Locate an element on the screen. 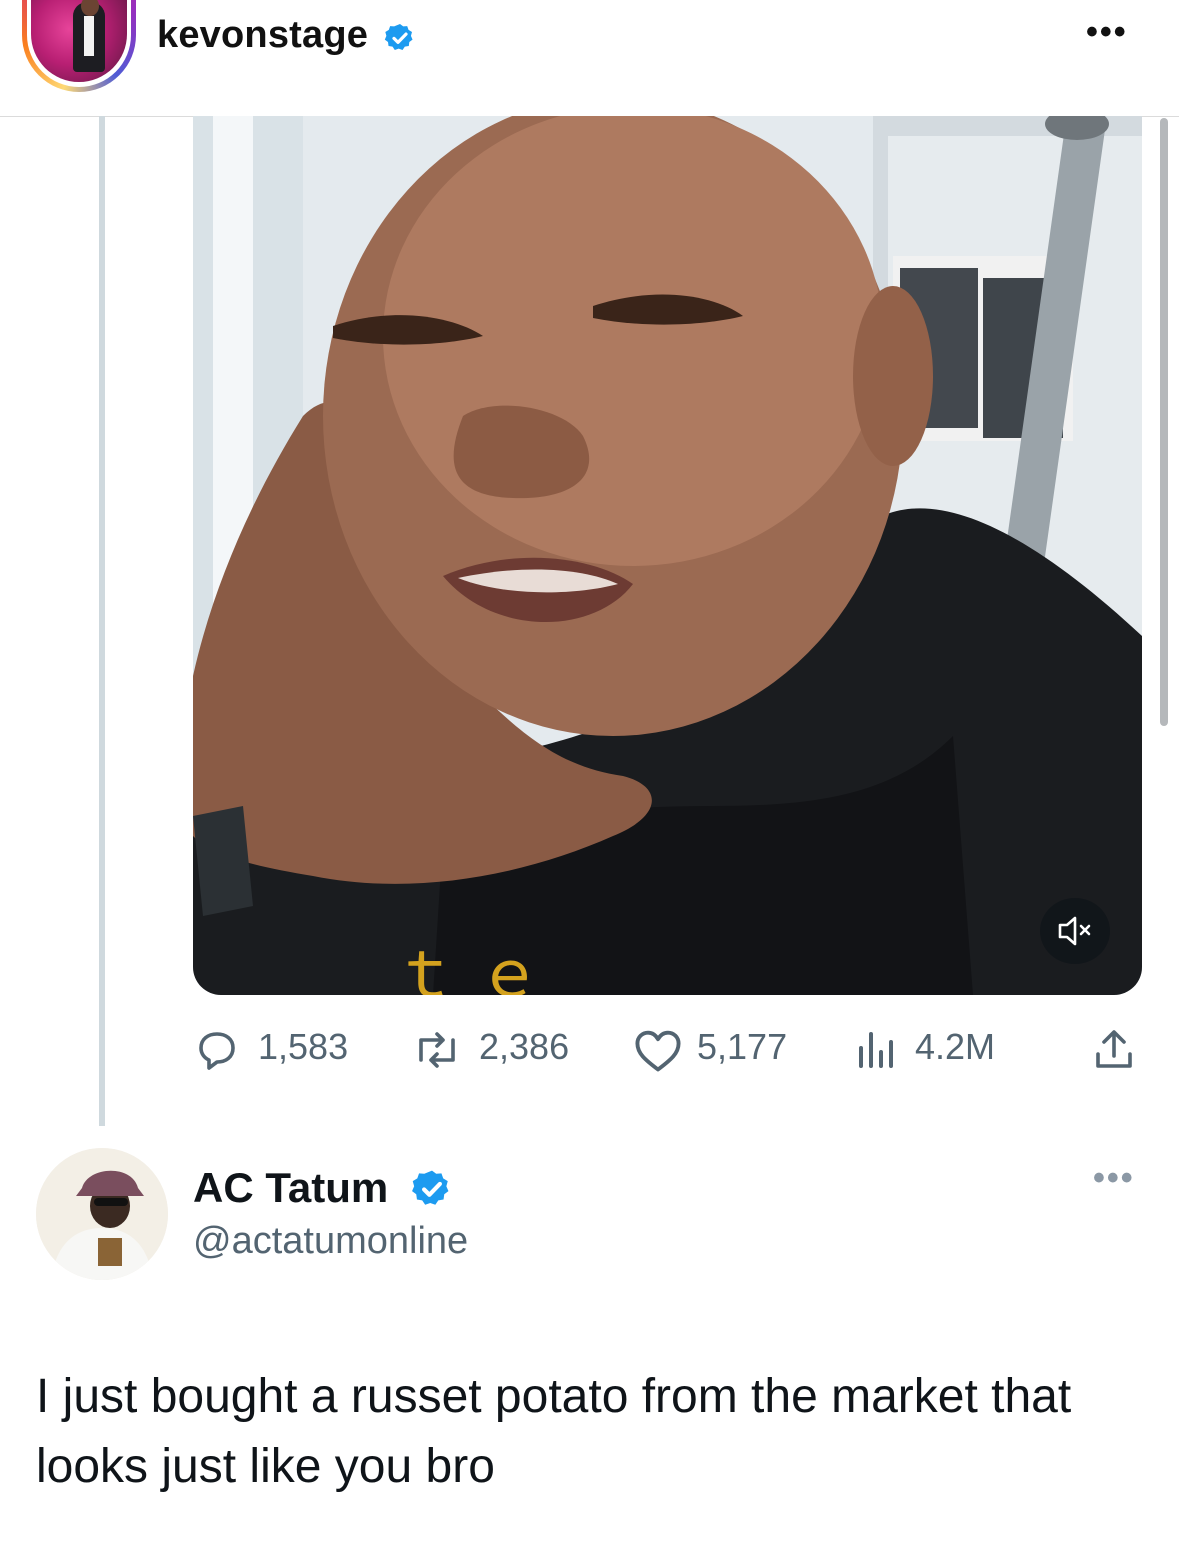 The height and width of the screenshot is (1548, 1179). views-icon is located at coordinates (877, 1050).